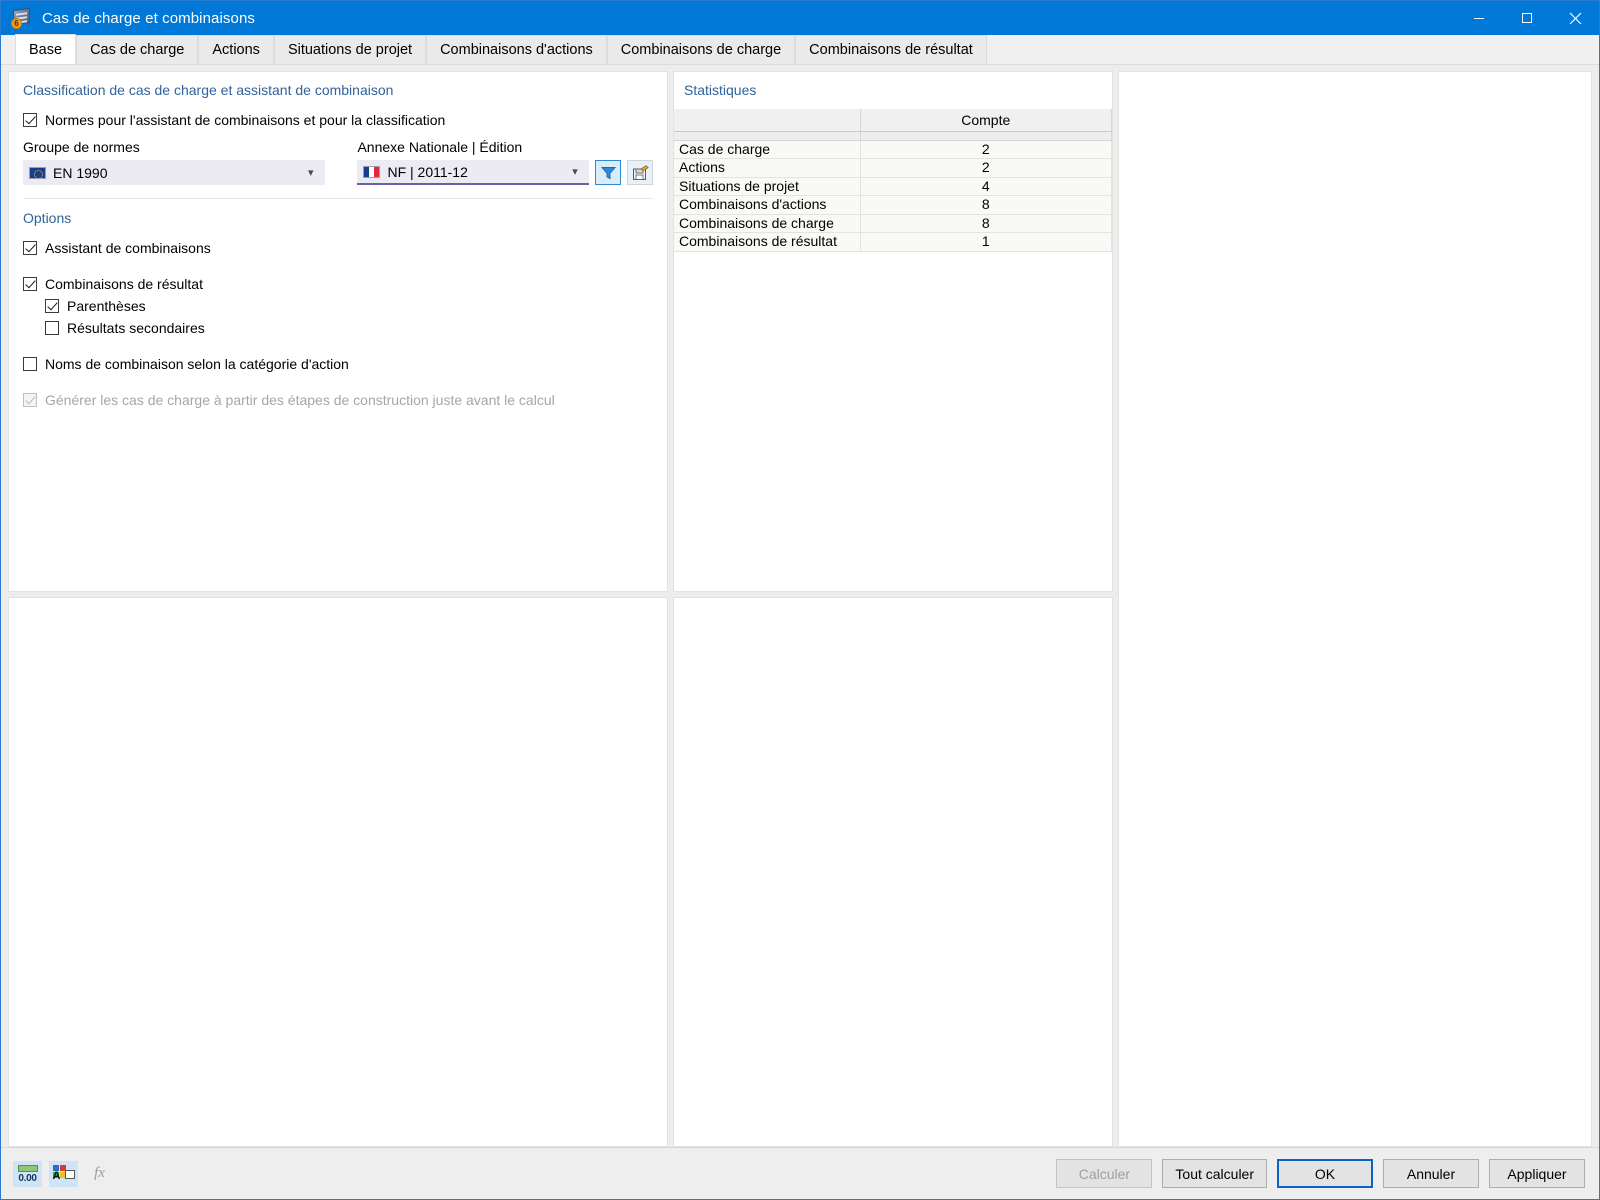 This screenshot has width=1600, height=1200. Describe the element at coordinates (1479, 18) in the screenshot. I see `minimize-icon` at that location.